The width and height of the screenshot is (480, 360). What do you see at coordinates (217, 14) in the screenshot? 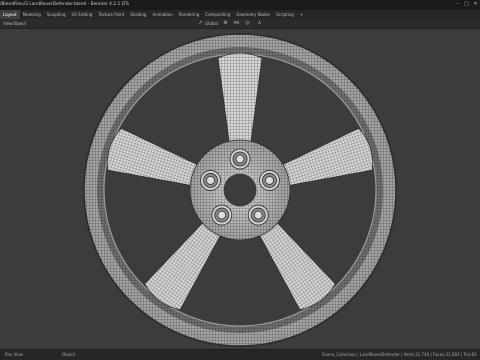
I see `tab-compositing: Compositing` at bounding box center [217, 14].